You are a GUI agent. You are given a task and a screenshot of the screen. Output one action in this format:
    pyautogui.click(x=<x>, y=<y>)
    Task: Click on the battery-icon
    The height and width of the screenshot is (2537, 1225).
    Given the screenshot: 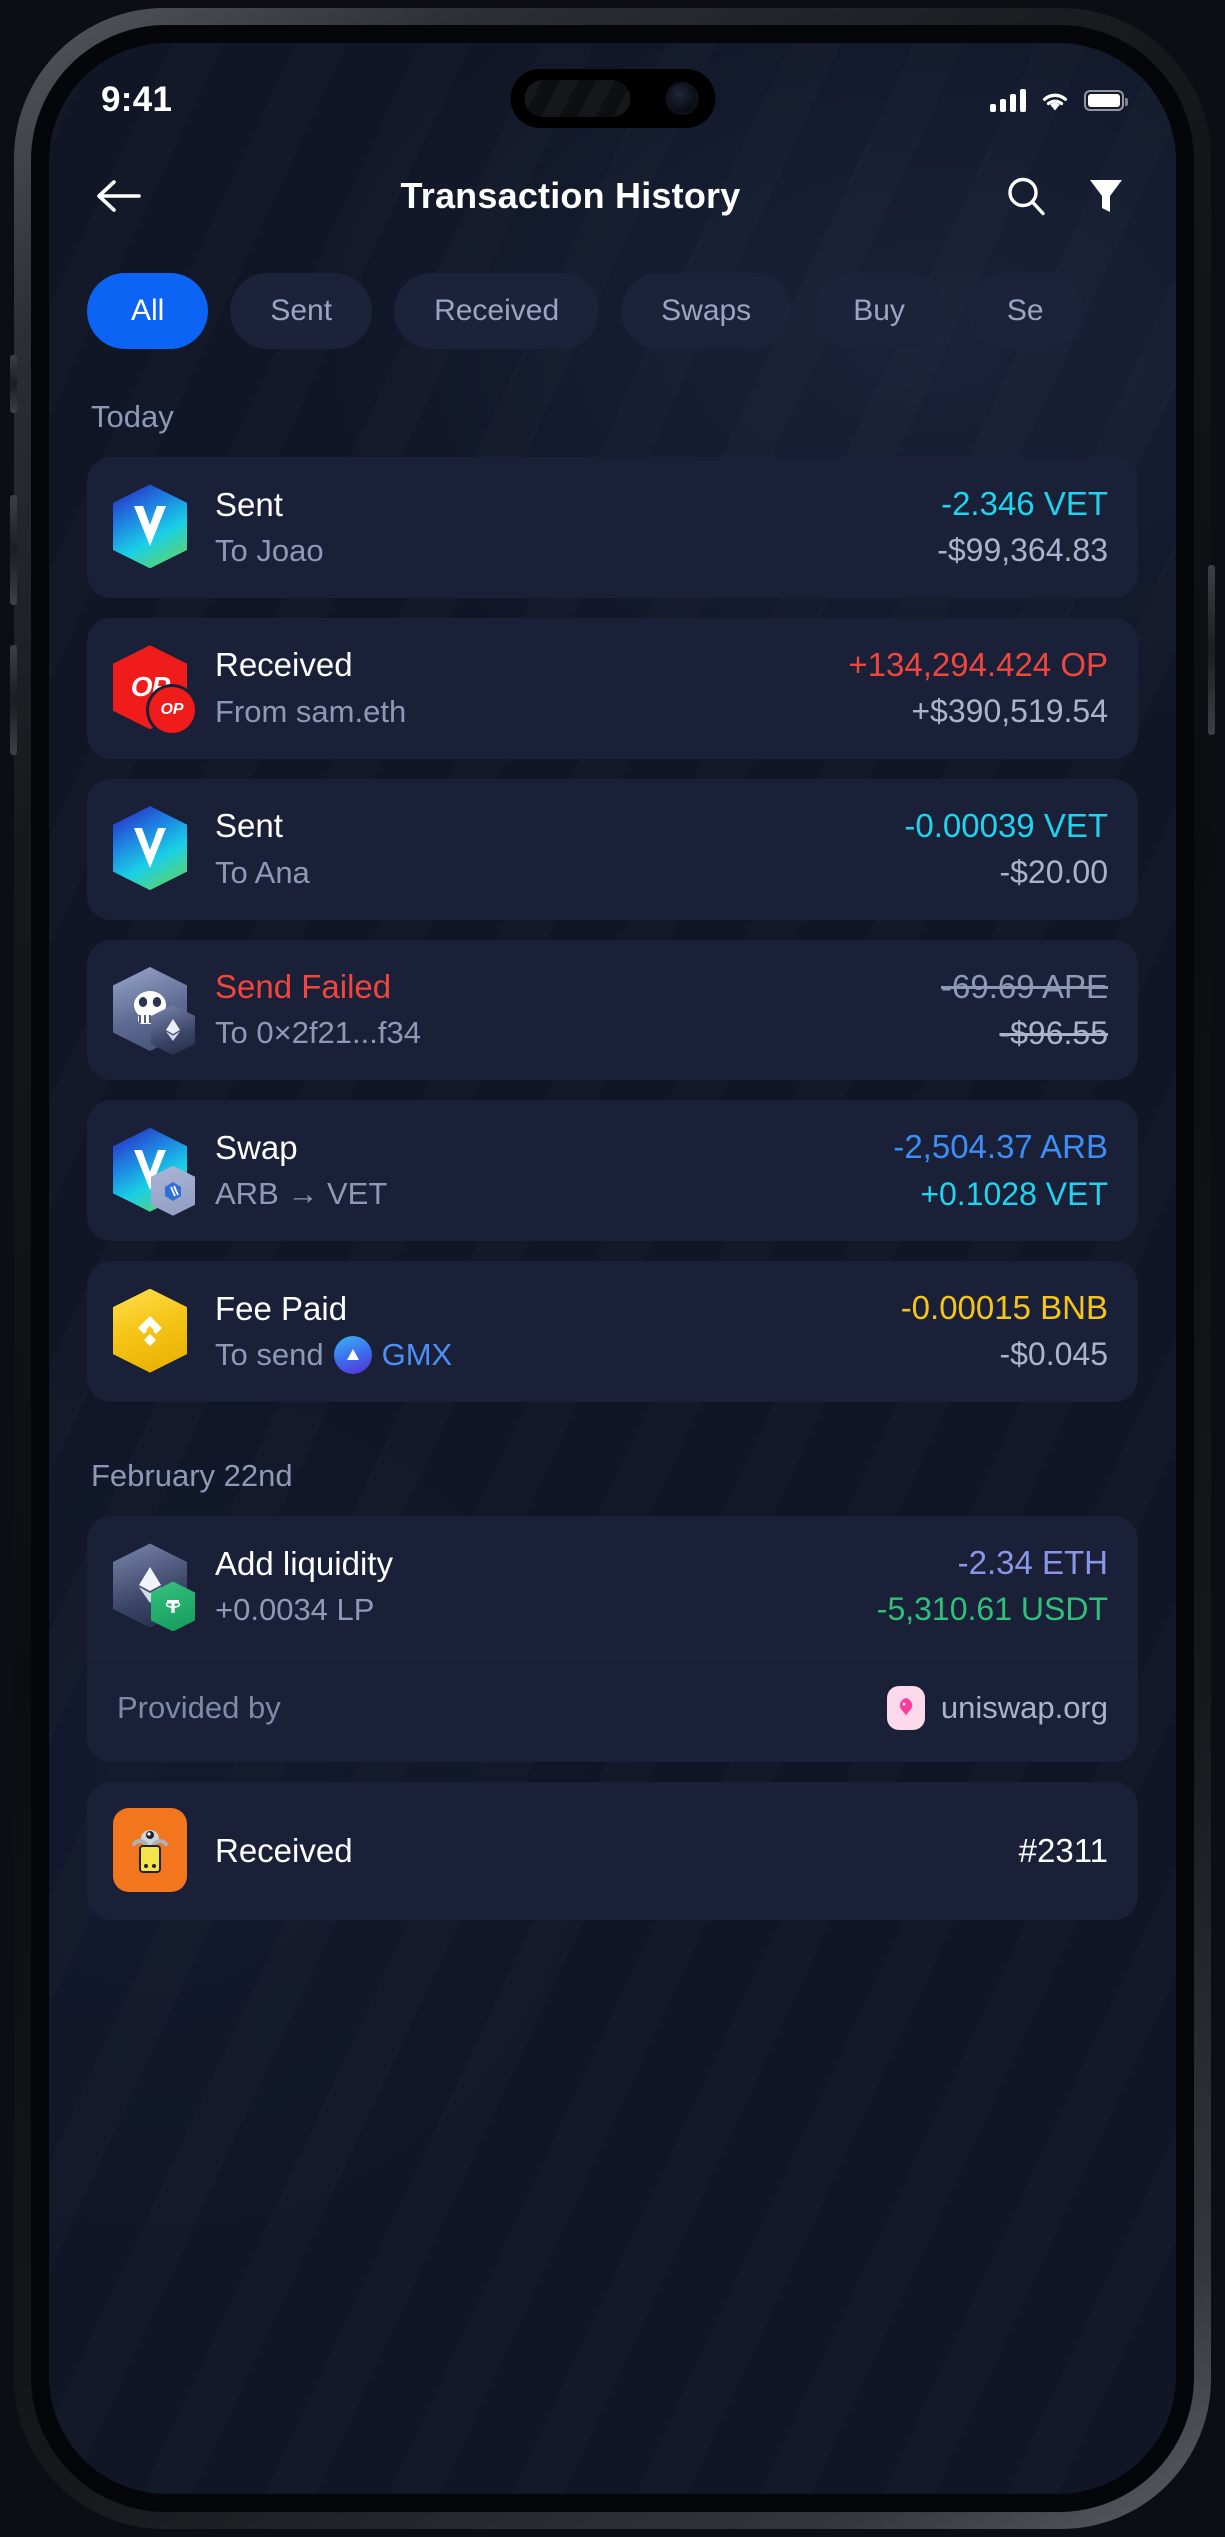 What is the action you would take?
    pyautogui.click(x=1106, y=100)
    